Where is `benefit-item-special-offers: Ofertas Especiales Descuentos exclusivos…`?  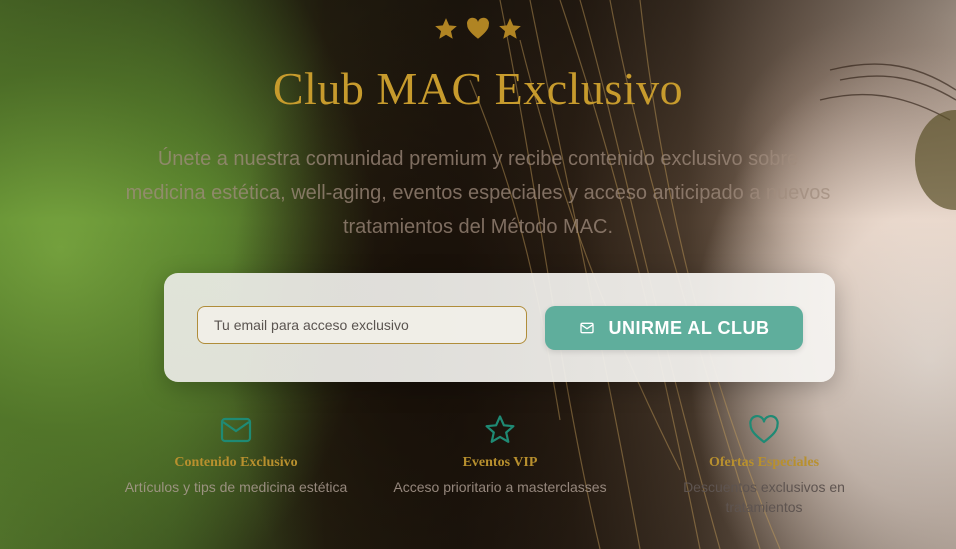
benefit-item-special-offers: Ofertas Especiales Descuentos exclusivos… is located at coordinates (764, 465).